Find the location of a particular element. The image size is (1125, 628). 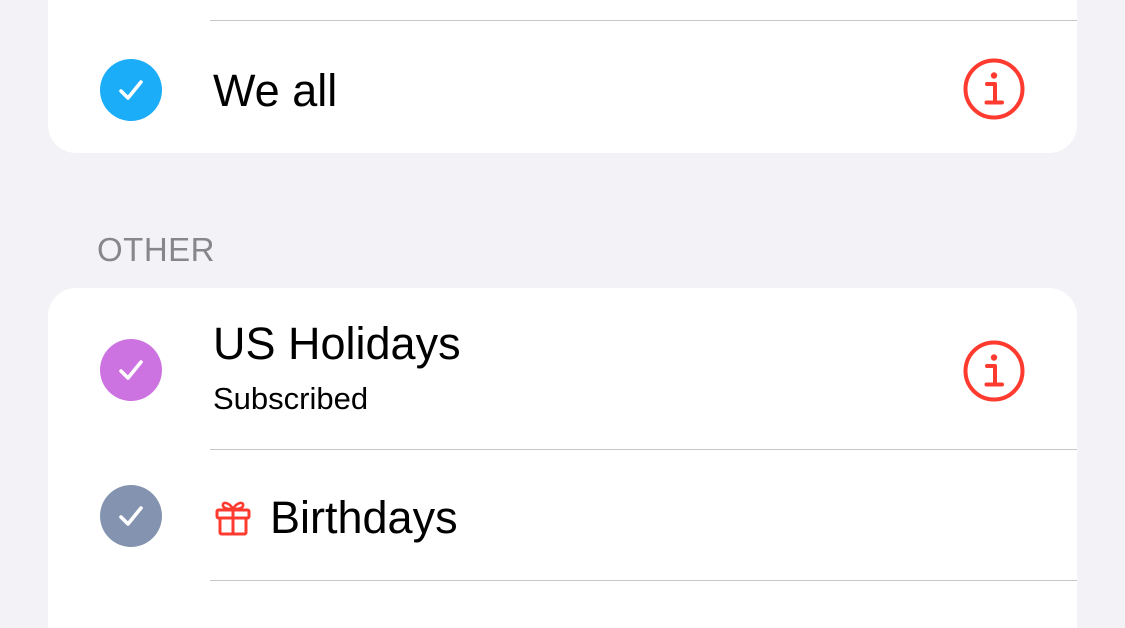

calendar-name: Birthdays is located at coordinates (364, 517).